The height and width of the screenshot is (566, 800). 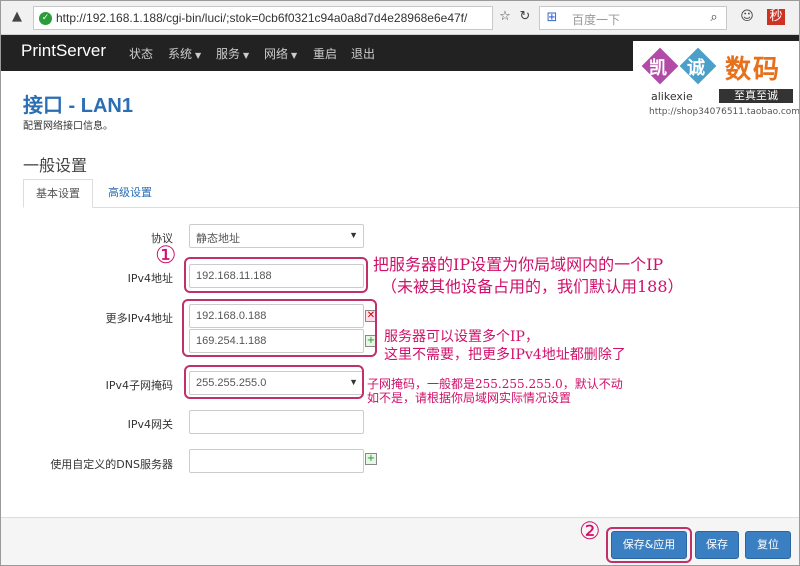 What do you see at coordinates (280, 53) in the screenshot?
I see `nav-network: 网络 ▼` at bounding box center [280, 53].